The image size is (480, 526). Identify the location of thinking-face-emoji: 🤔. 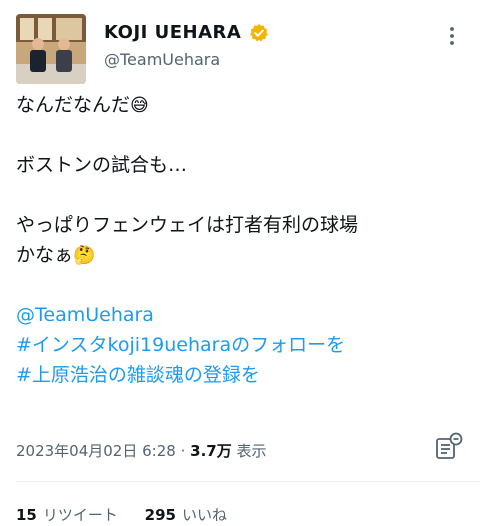
(84, 255).